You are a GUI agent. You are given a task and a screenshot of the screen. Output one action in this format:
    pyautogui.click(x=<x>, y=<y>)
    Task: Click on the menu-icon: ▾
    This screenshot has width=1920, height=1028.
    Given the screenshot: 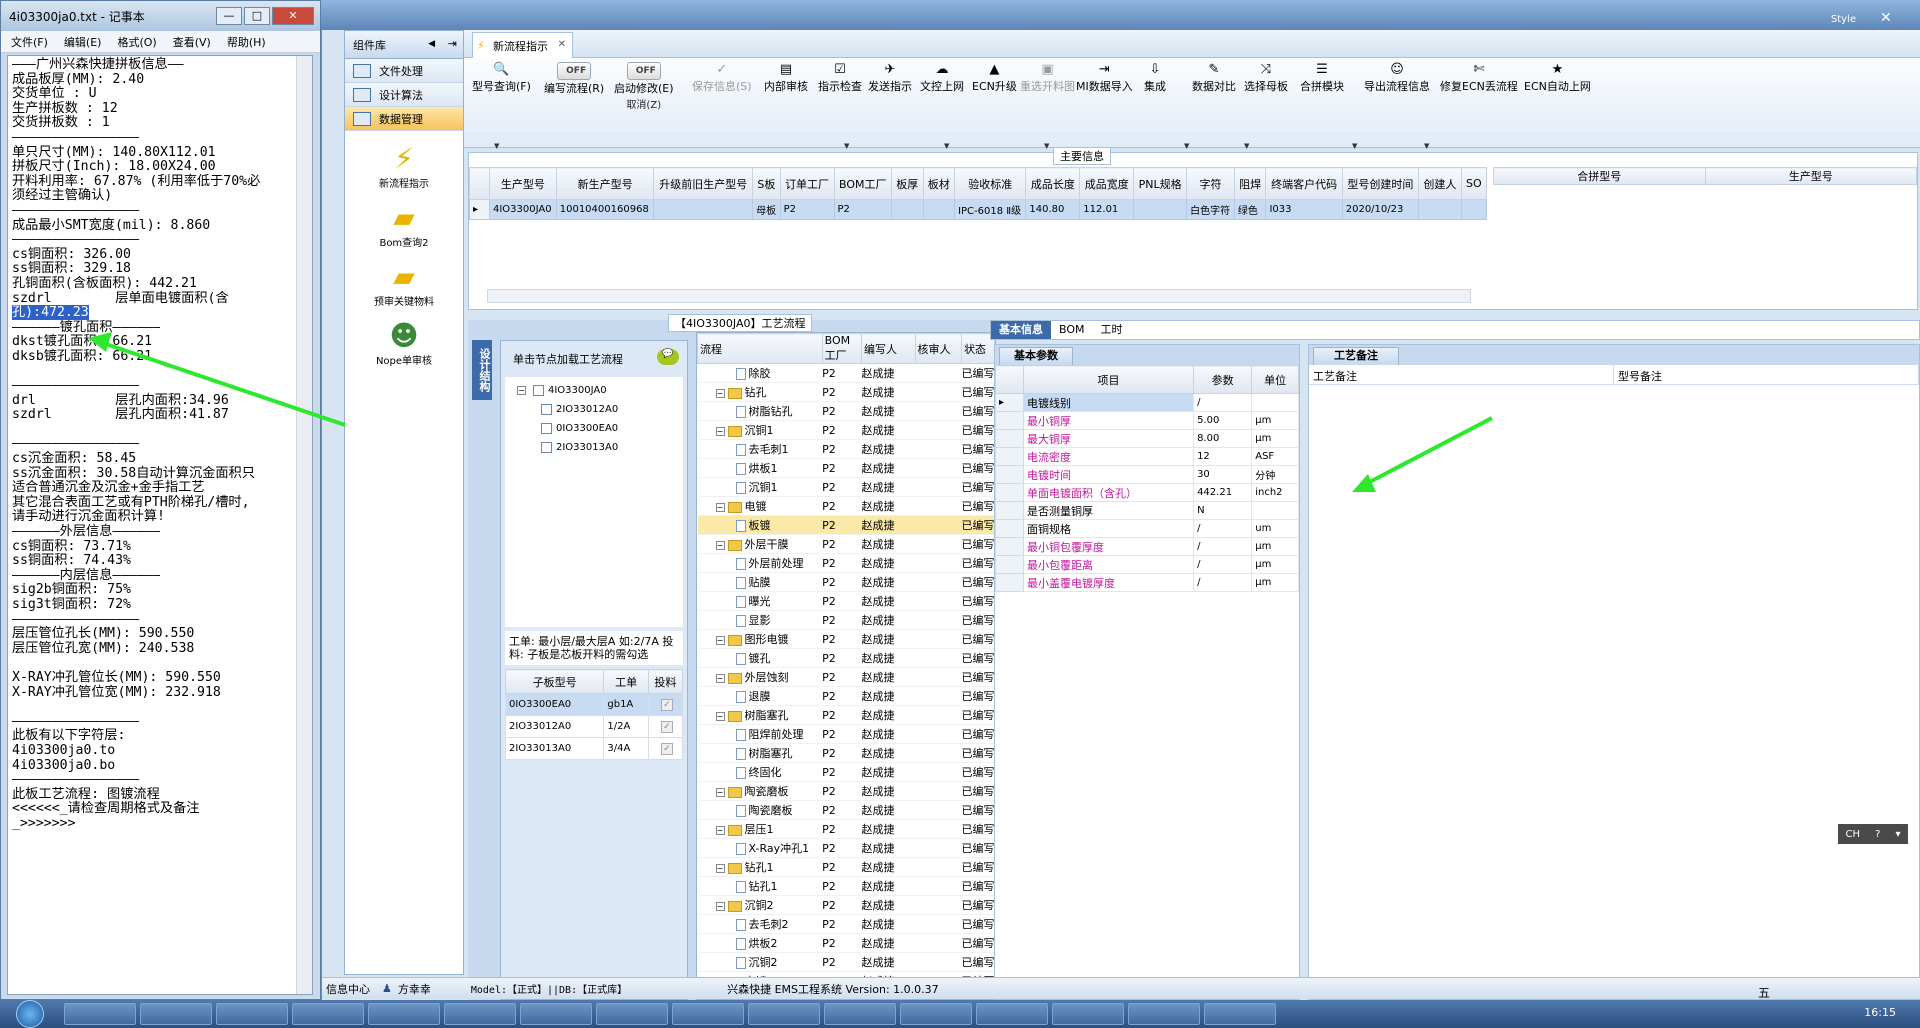 What is the action you would take?
    pyautogui.click(x=1897, y=834)
    